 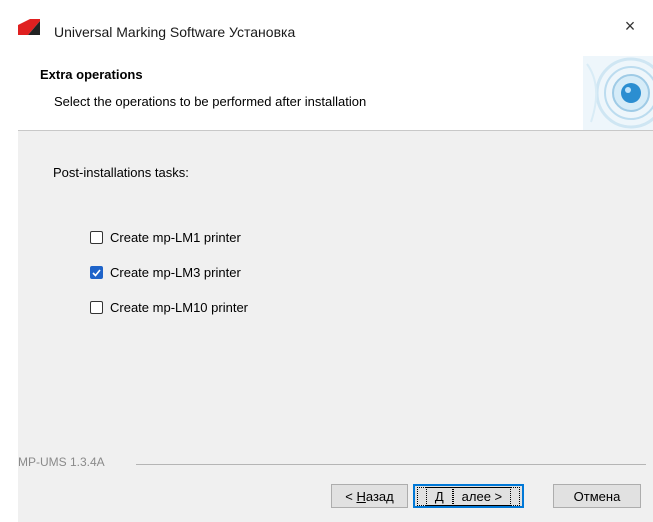 I want to click on title-bar: Universal Marking Software Установка ×, so click(x=326, y=22).